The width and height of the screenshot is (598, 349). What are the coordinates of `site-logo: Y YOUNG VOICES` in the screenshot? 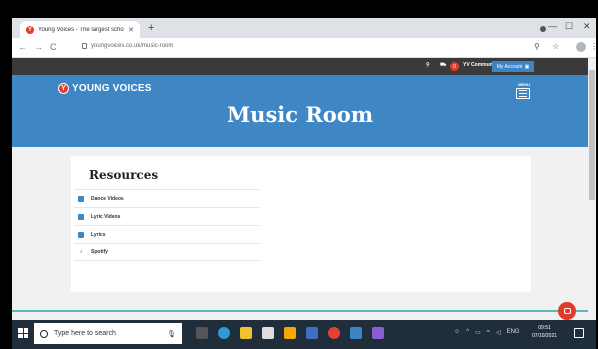 It's located at (105, 88).